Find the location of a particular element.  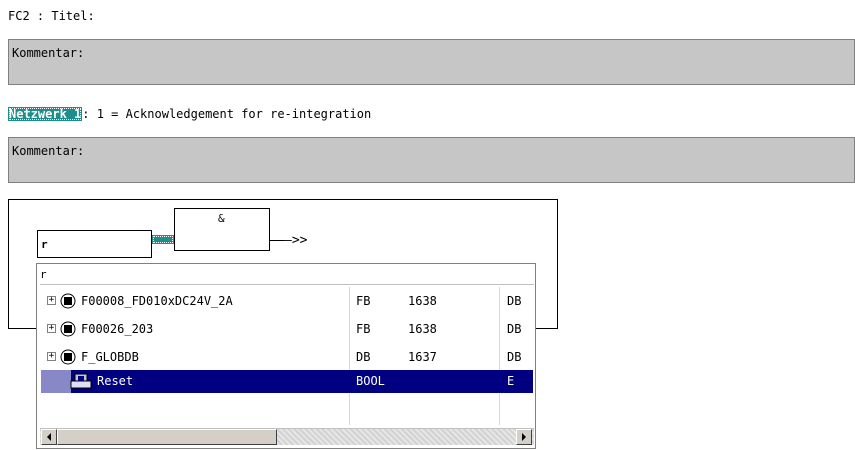

scroll-right-button is located at coordinates (524, 437).